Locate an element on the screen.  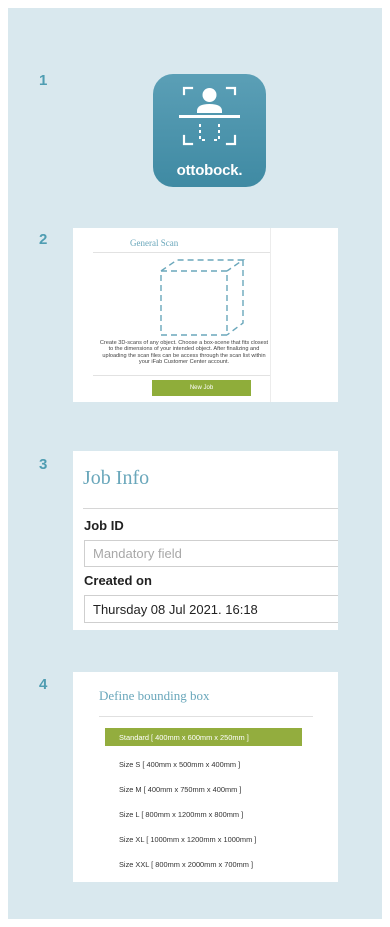
step-number-2: 2 is located at coordinates (43, 239).